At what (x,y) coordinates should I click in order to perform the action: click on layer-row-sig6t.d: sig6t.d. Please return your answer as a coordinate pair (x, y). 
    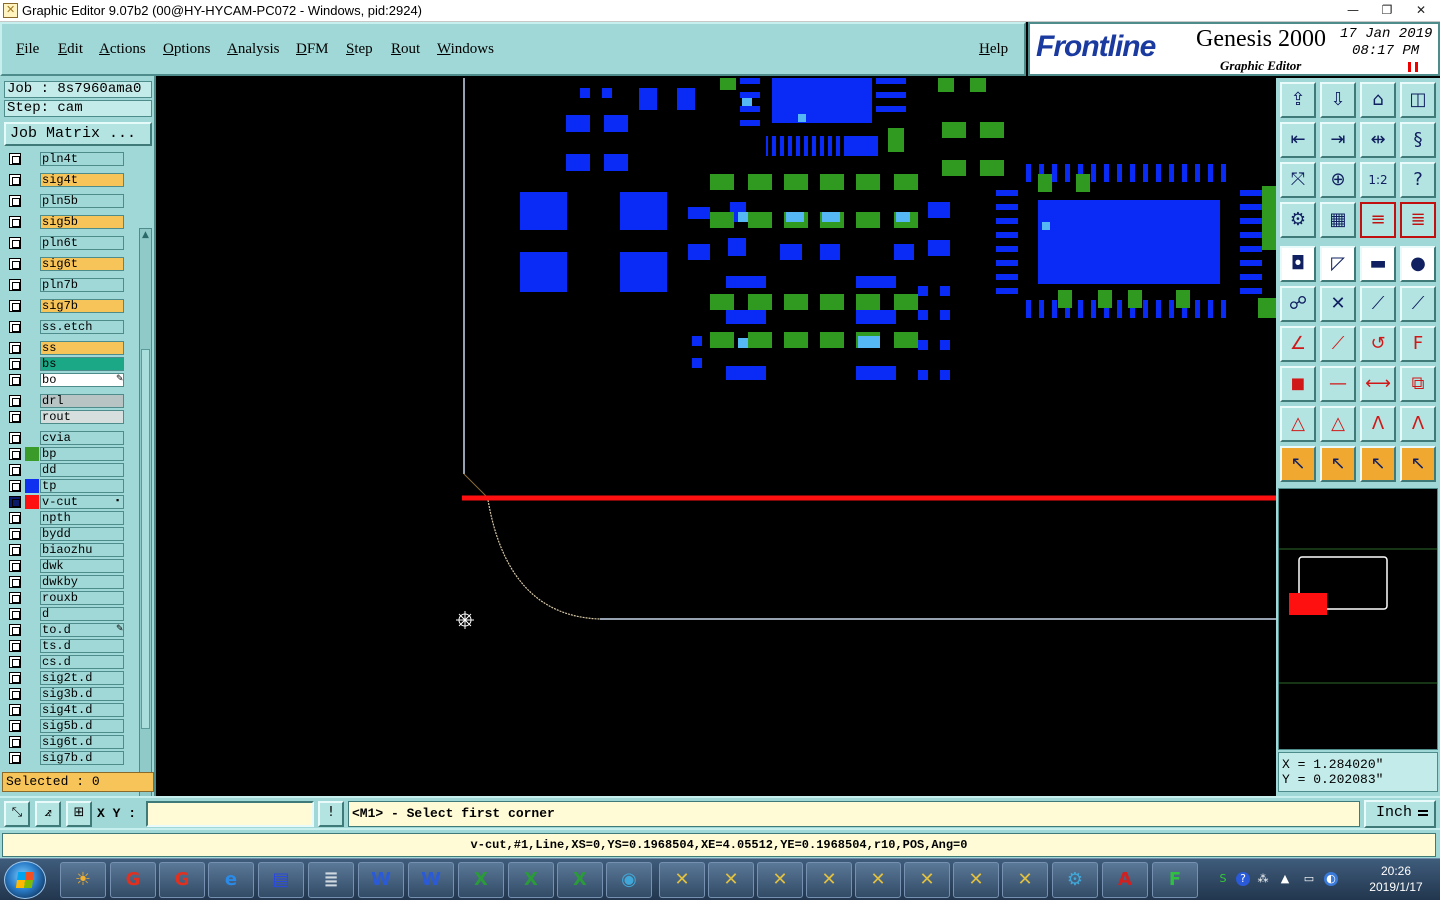
    Looking at the image, I should click on (71, 742).